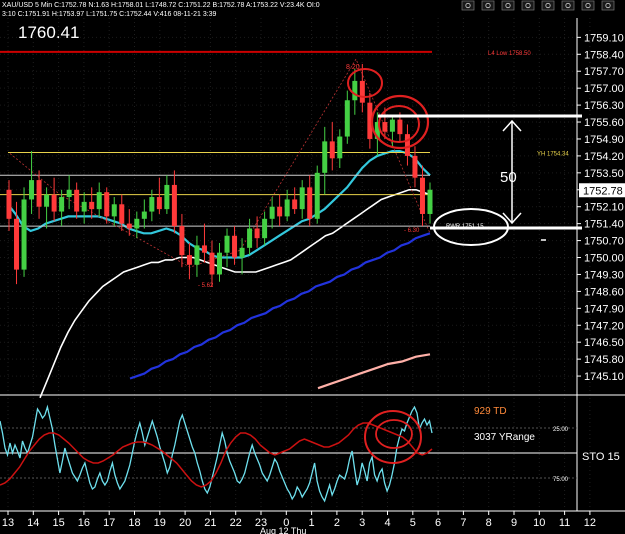 The image size is (625, 534). I want to click on price-tick-label: 1757.00, so click(604, 89).